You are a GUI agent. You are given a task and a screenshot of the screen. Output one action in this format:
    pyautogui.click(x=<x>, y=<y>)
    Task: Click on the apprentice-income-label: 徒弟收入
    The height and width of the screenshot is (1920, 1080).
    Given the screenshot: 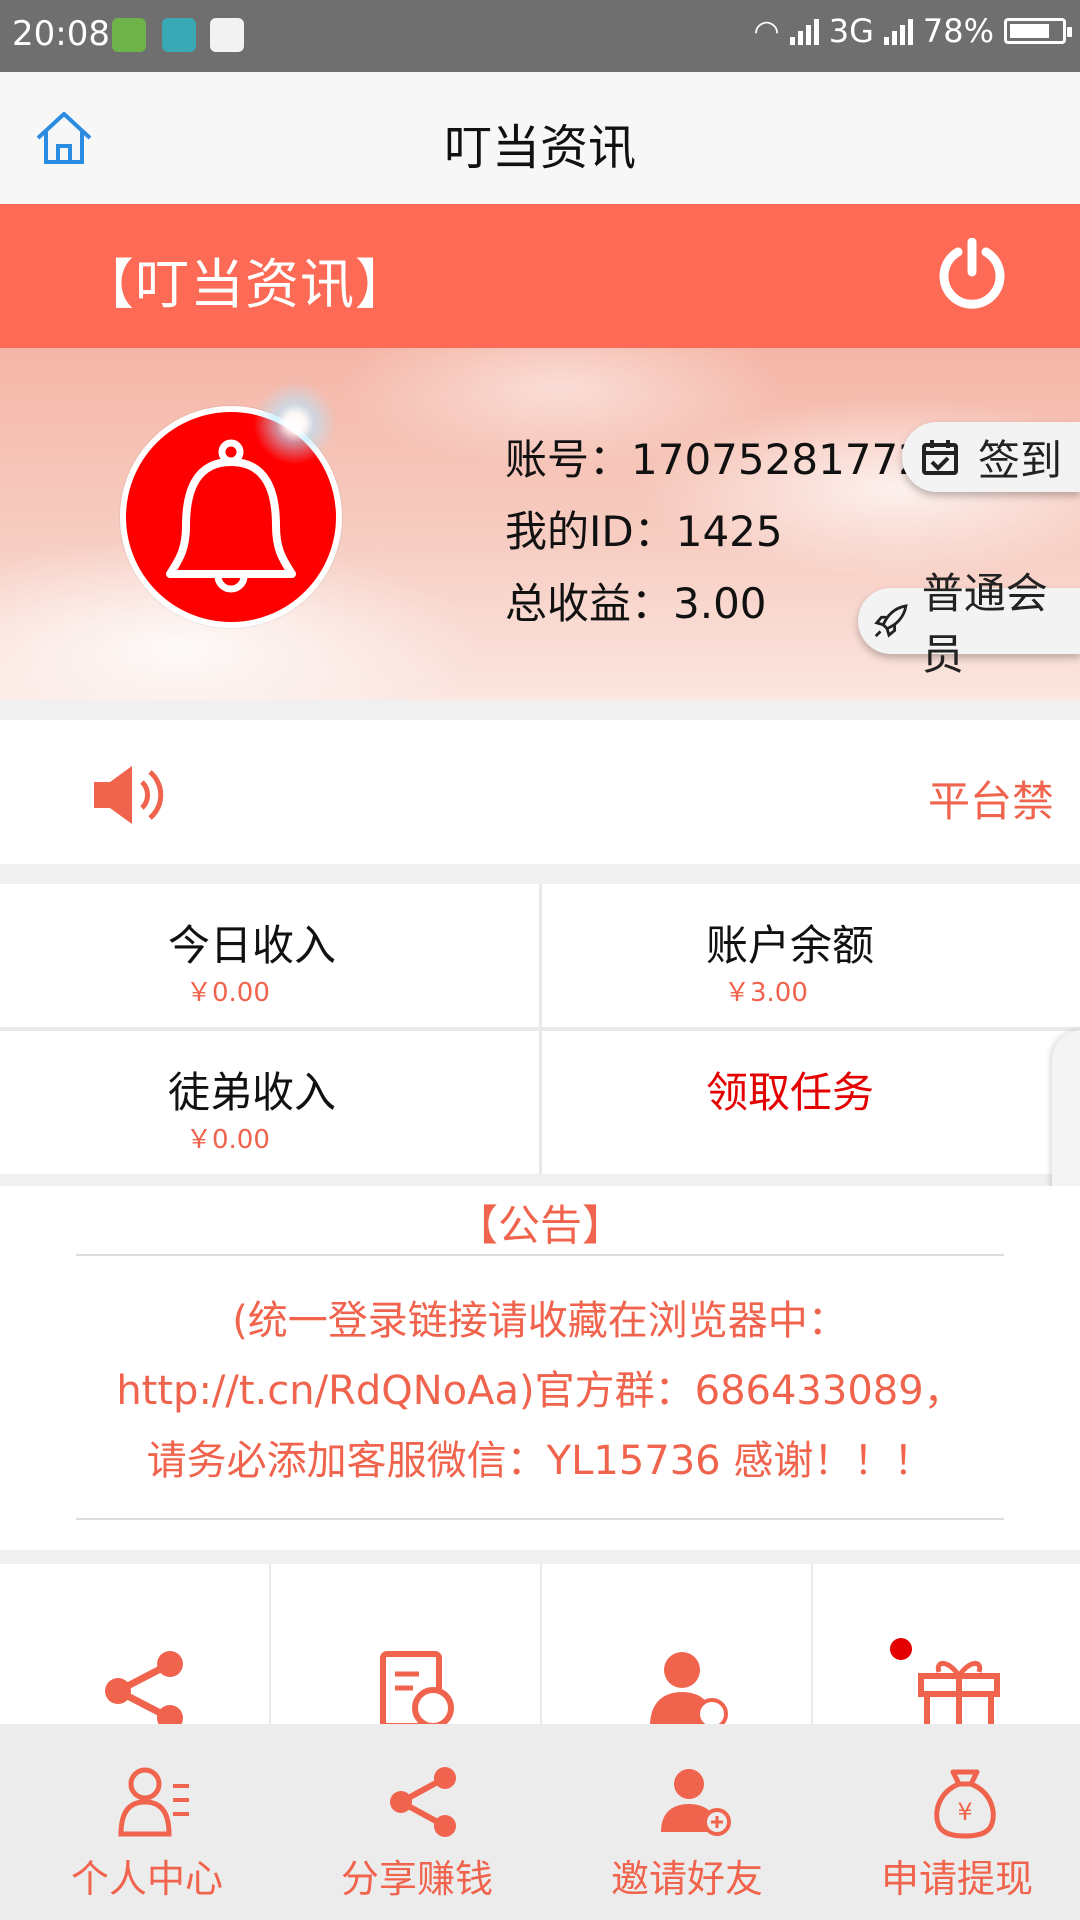 What is the action you would take?
    pyautogui.click(x=252, y=1092)
    